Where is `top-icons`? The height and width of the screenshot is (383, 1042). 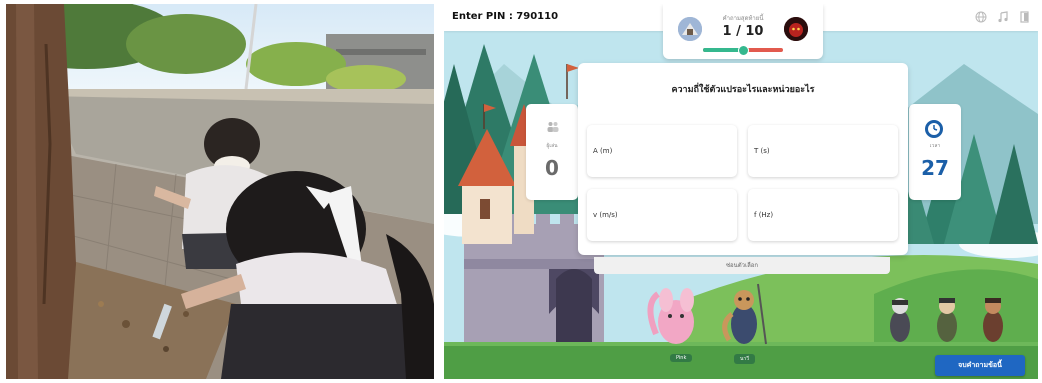 top-icons is located at coordinates (1003, 17).